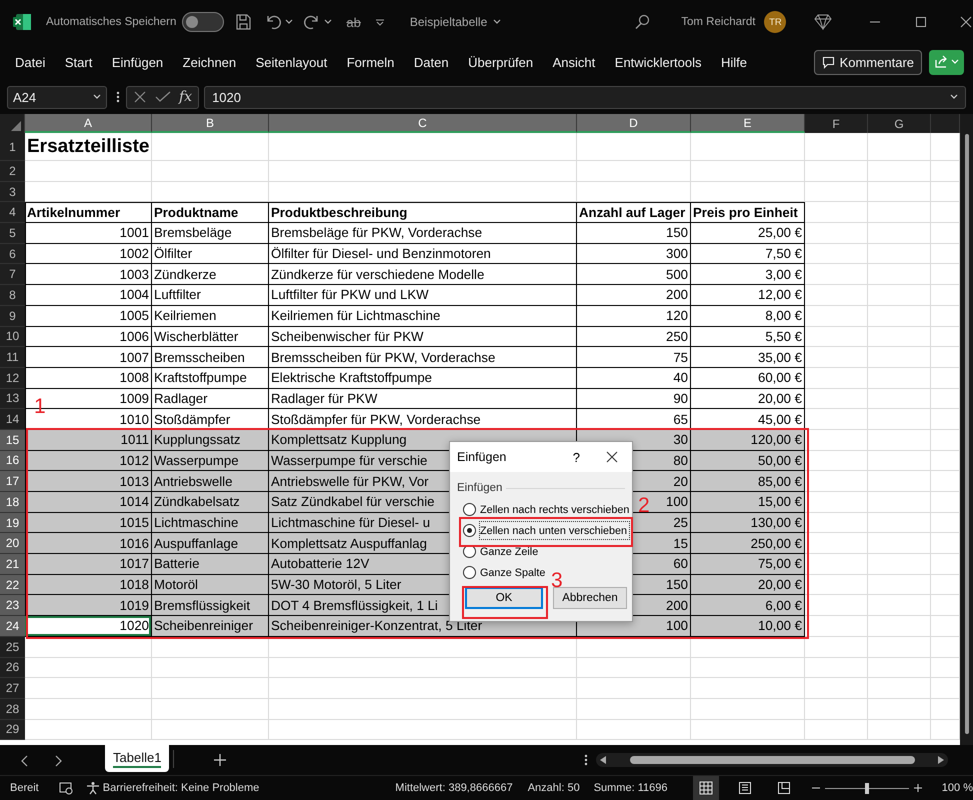 This screenshot has height=800, width=973. Describe the element at coordinates (134, 254) in the screenshot. I see `table-cell: 1002` at that location.